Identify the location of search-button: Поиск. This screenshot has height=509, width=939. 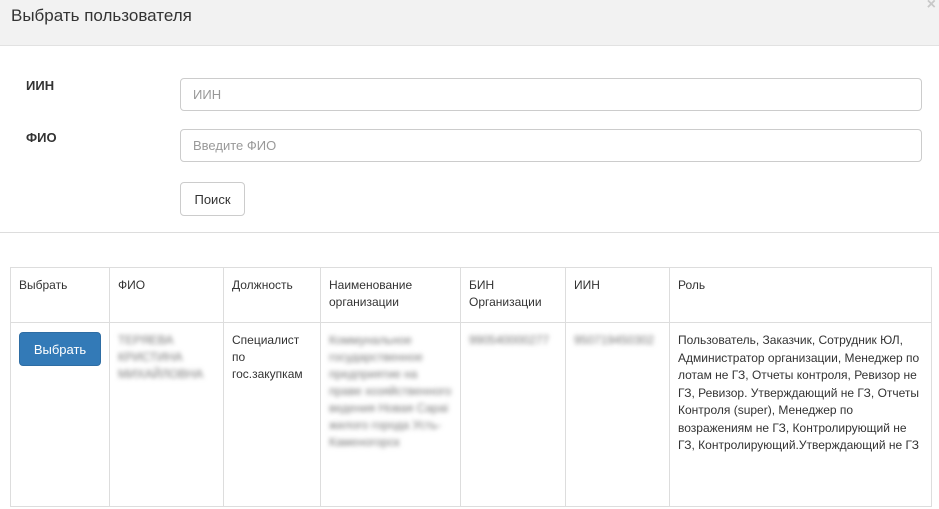
(212, 199).